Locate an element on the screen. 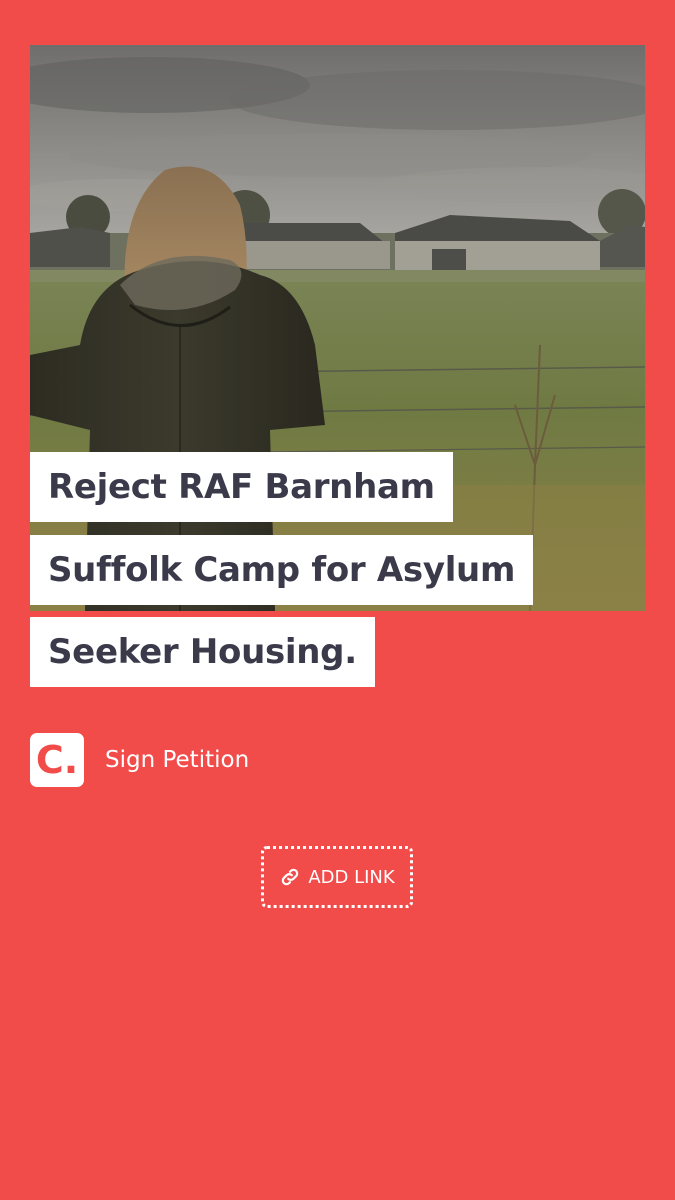 This screenshot has width=675, height=1200. add-link-button: ADD LINK is located at coordinates (337, 877).